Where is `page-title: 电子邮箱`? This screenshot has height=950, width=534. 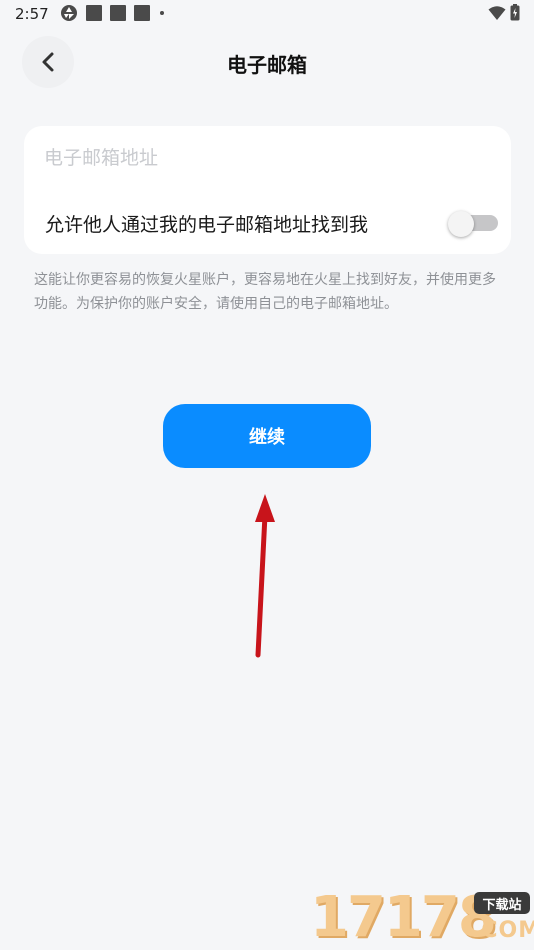 page-title: 电子邮箱 is located at coordinates (267, 65).